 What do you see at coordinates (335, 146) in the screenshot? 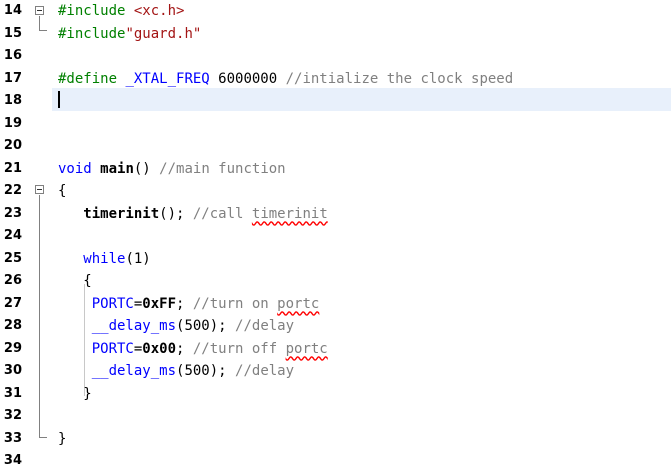
I see `code-line: 20` at bounding box center [335, 146].